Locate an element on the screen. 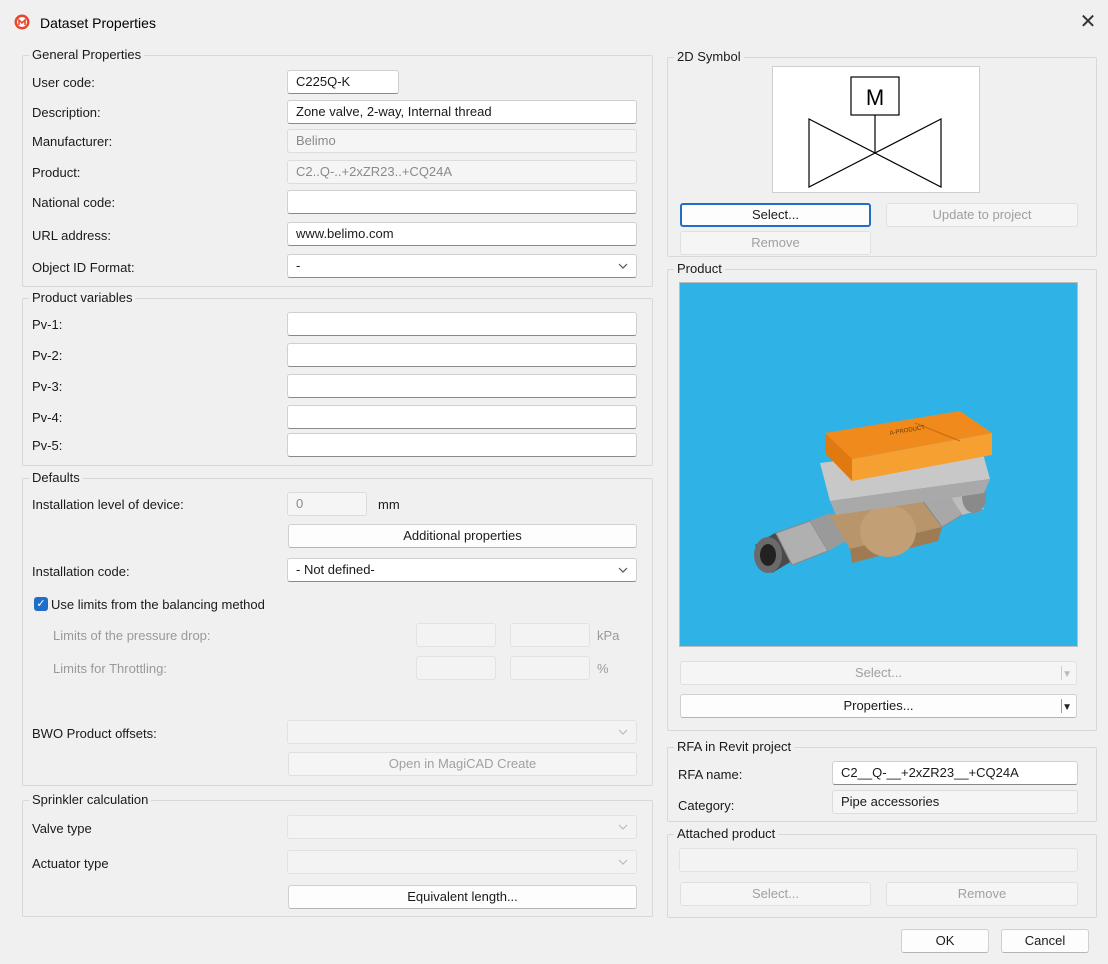 The image size is (1108, 964). title-bar is located at coordinates (554, 23).